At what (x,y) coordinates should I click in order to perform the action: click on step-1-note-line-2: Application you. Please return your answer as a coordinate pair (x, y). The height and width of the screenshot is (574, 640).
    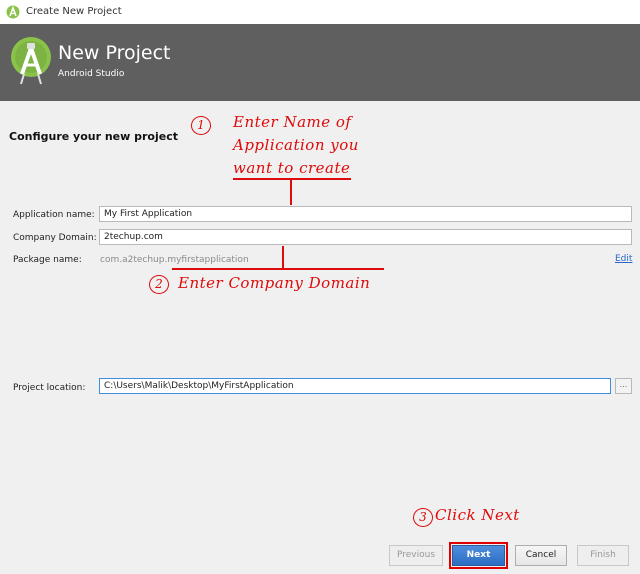
    Looking at the image, I should click on (296, 145).